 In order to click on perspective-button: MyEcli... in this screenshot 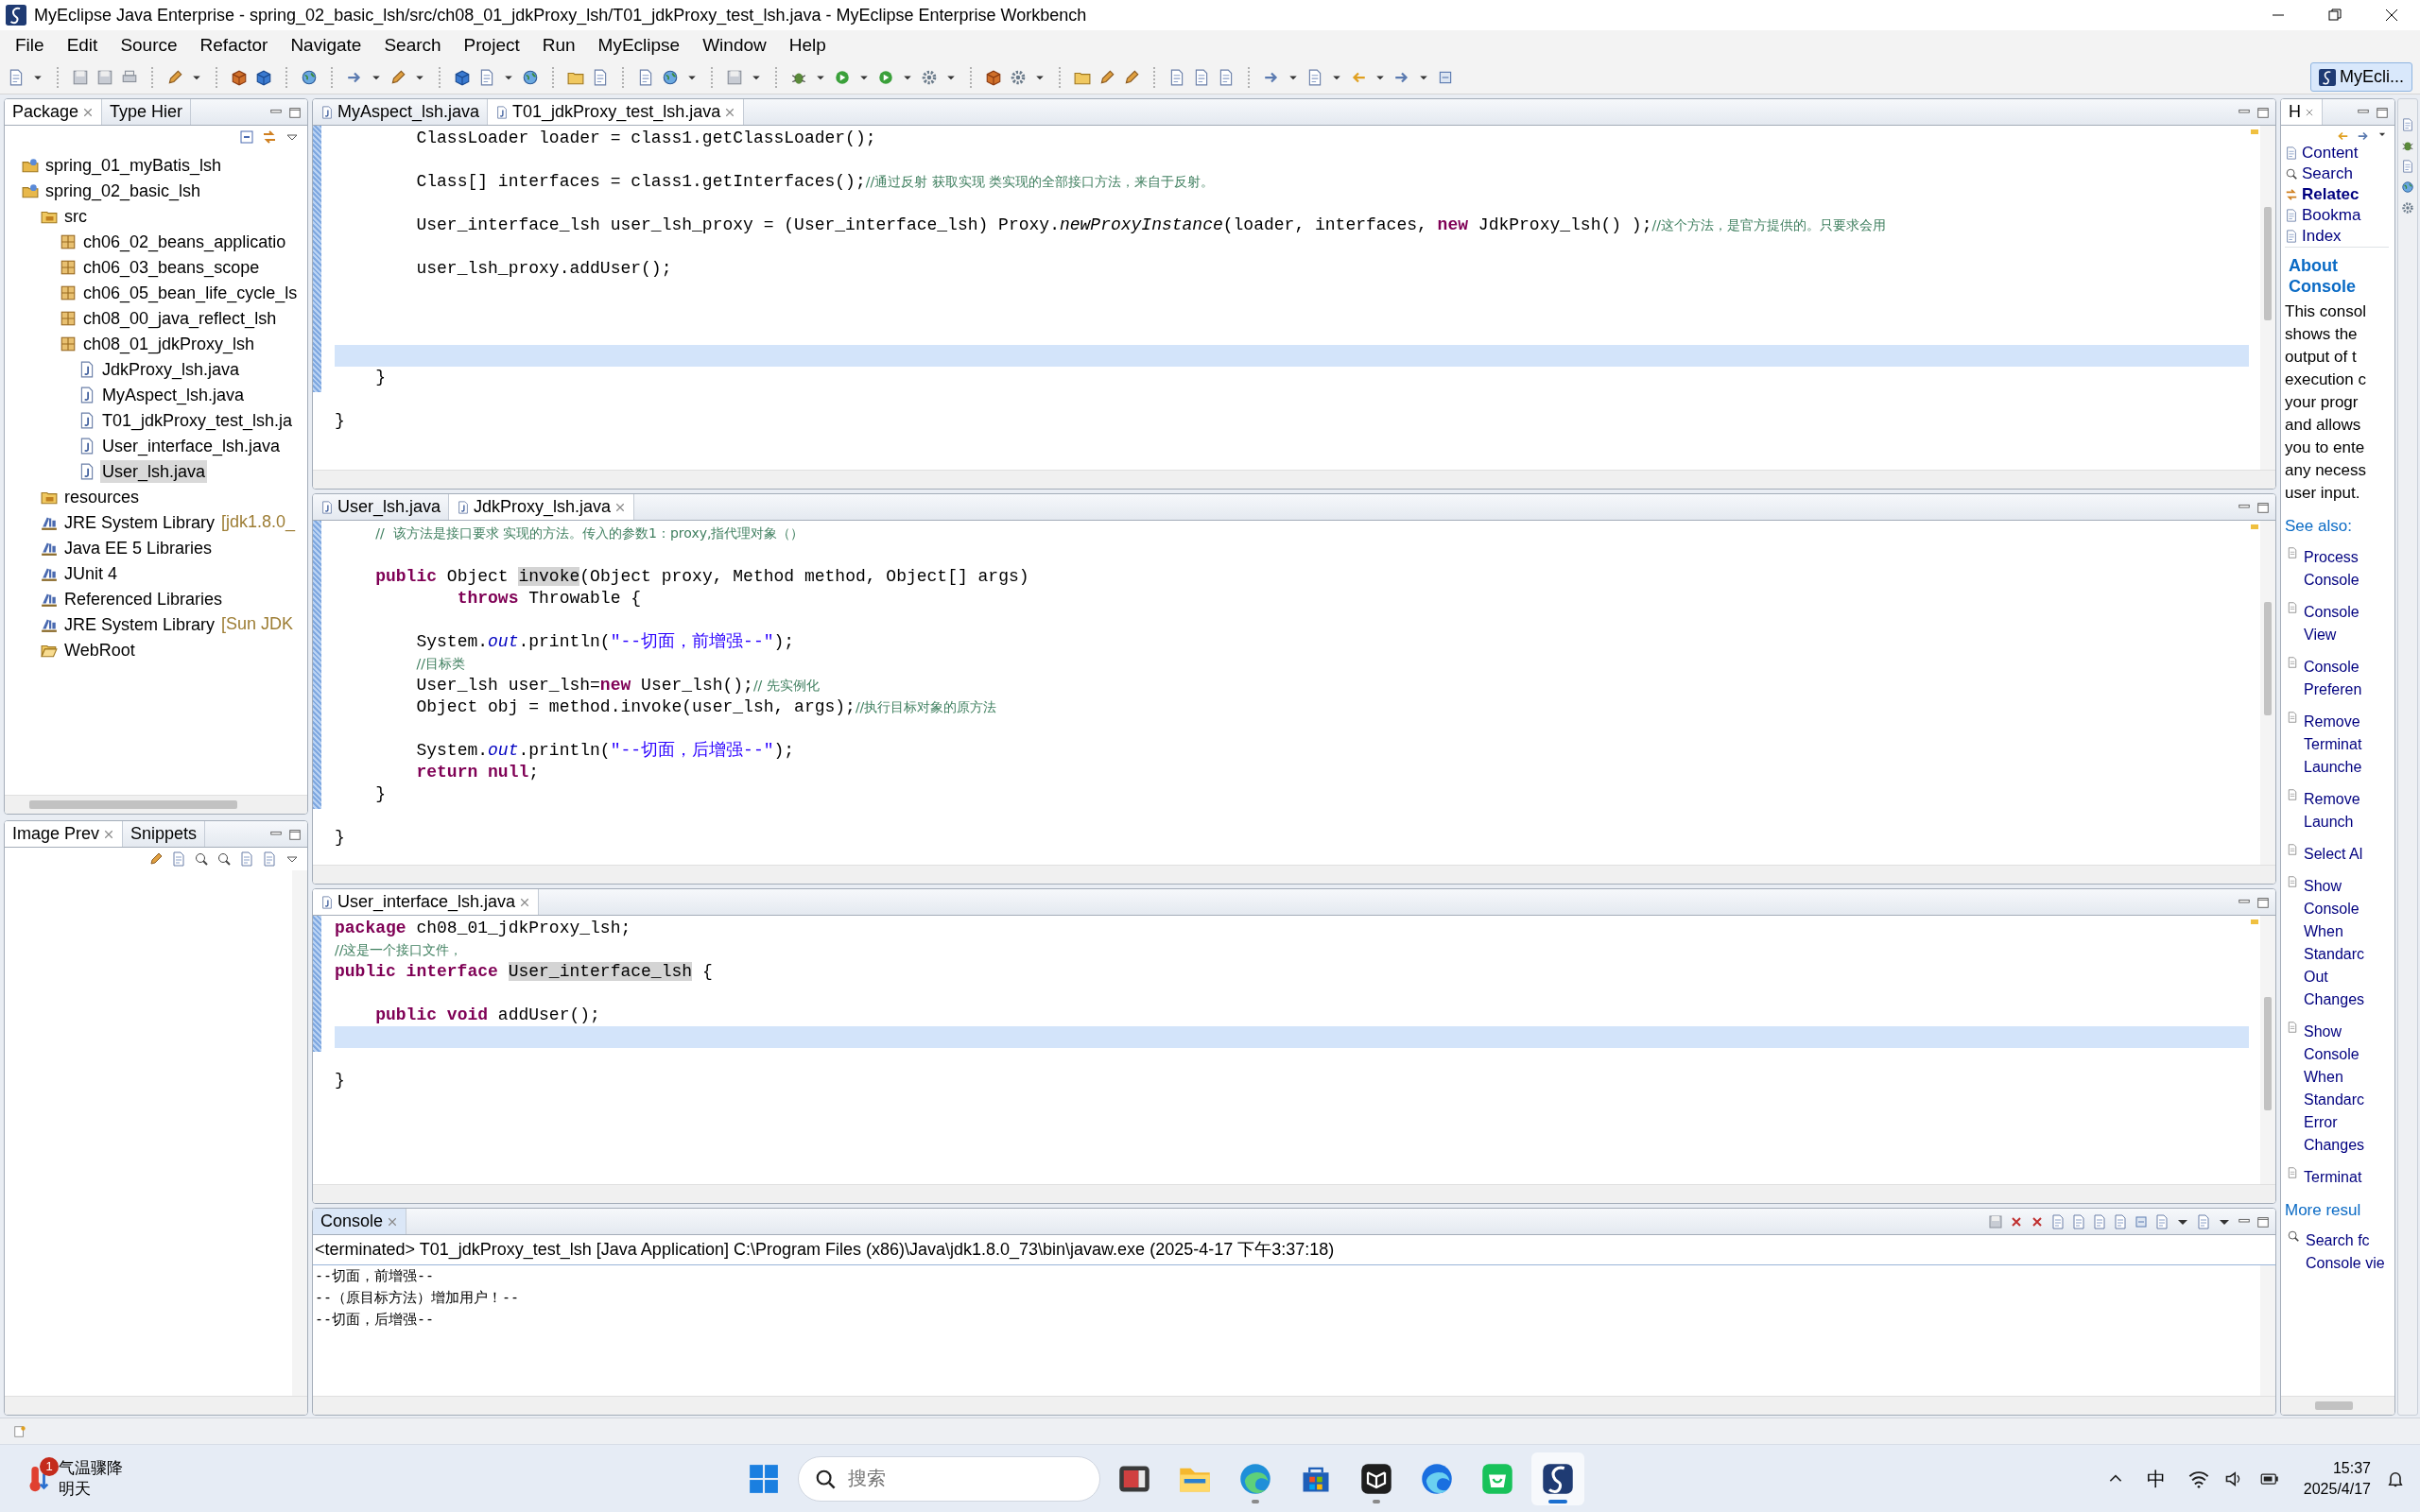, I will do `click(2361, 77)`.